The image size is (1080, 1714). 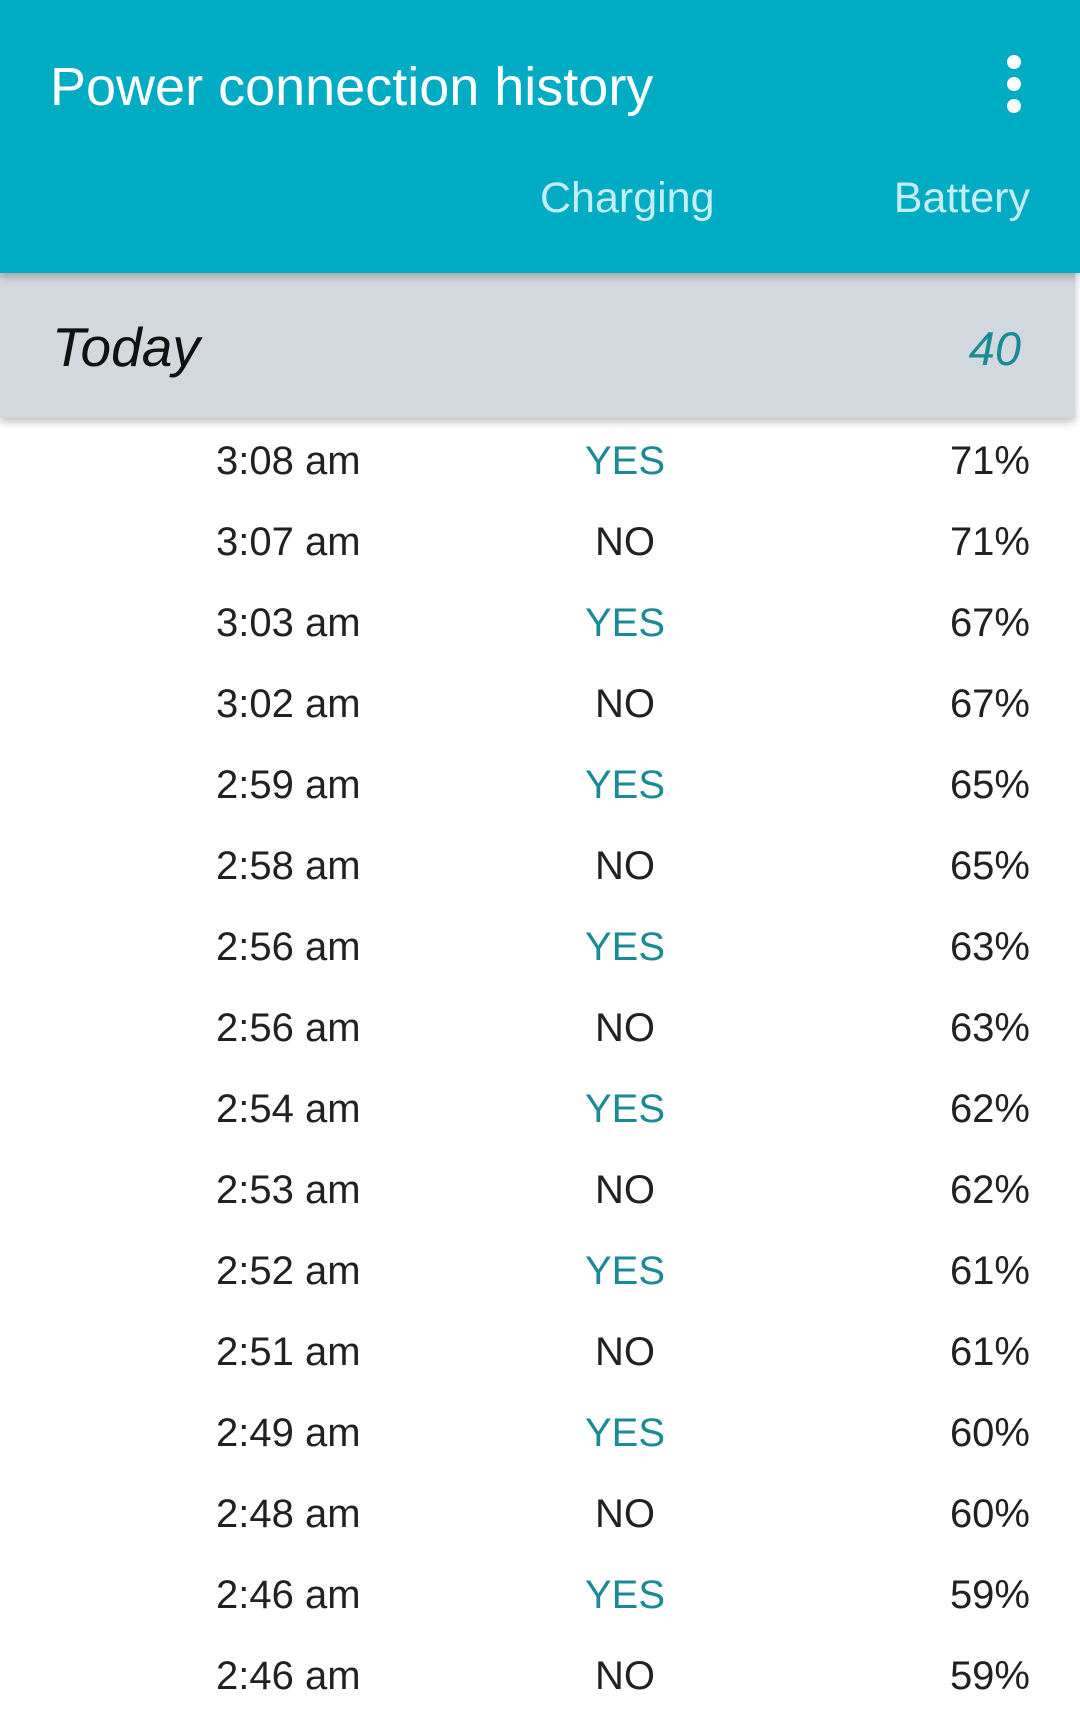 I want to click on row-time: 3:08 am, so click(x=288, y=461).